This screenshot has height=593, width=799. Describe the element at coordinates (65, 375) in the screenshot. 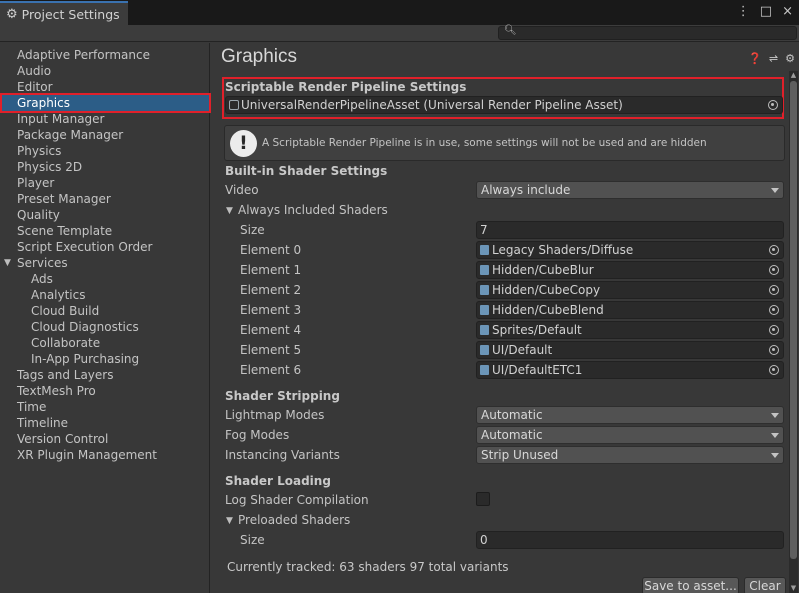

I see `sidebar-item-label: Tags and Layers` at that location.